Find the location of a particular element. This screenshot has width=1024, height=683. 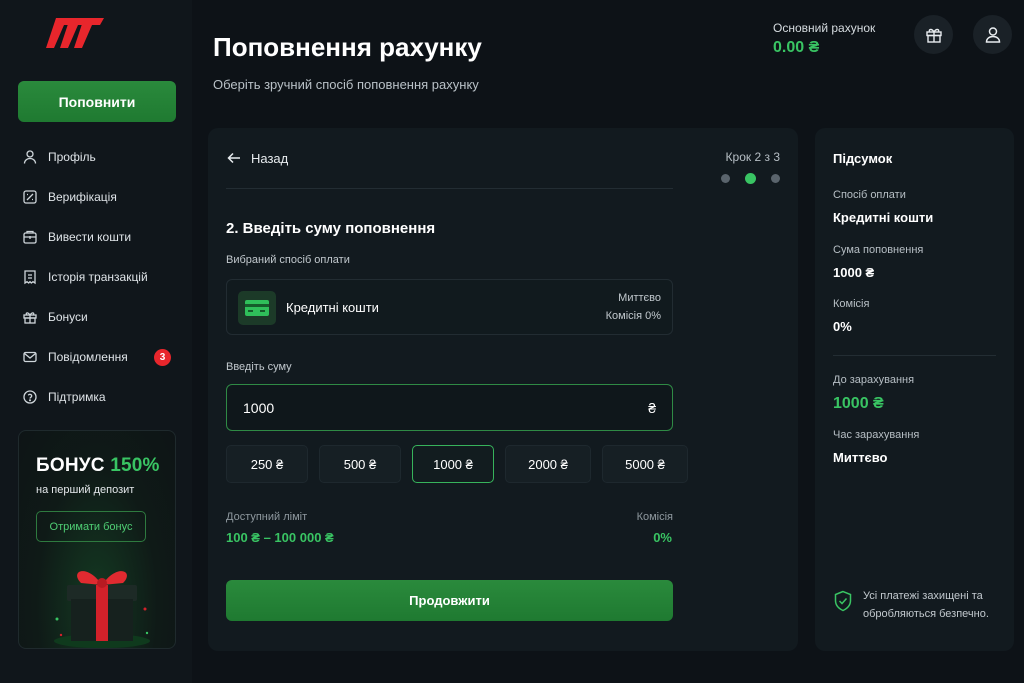

preset-2000-button: 2000 ₴ is located at coordinates (548, 464).